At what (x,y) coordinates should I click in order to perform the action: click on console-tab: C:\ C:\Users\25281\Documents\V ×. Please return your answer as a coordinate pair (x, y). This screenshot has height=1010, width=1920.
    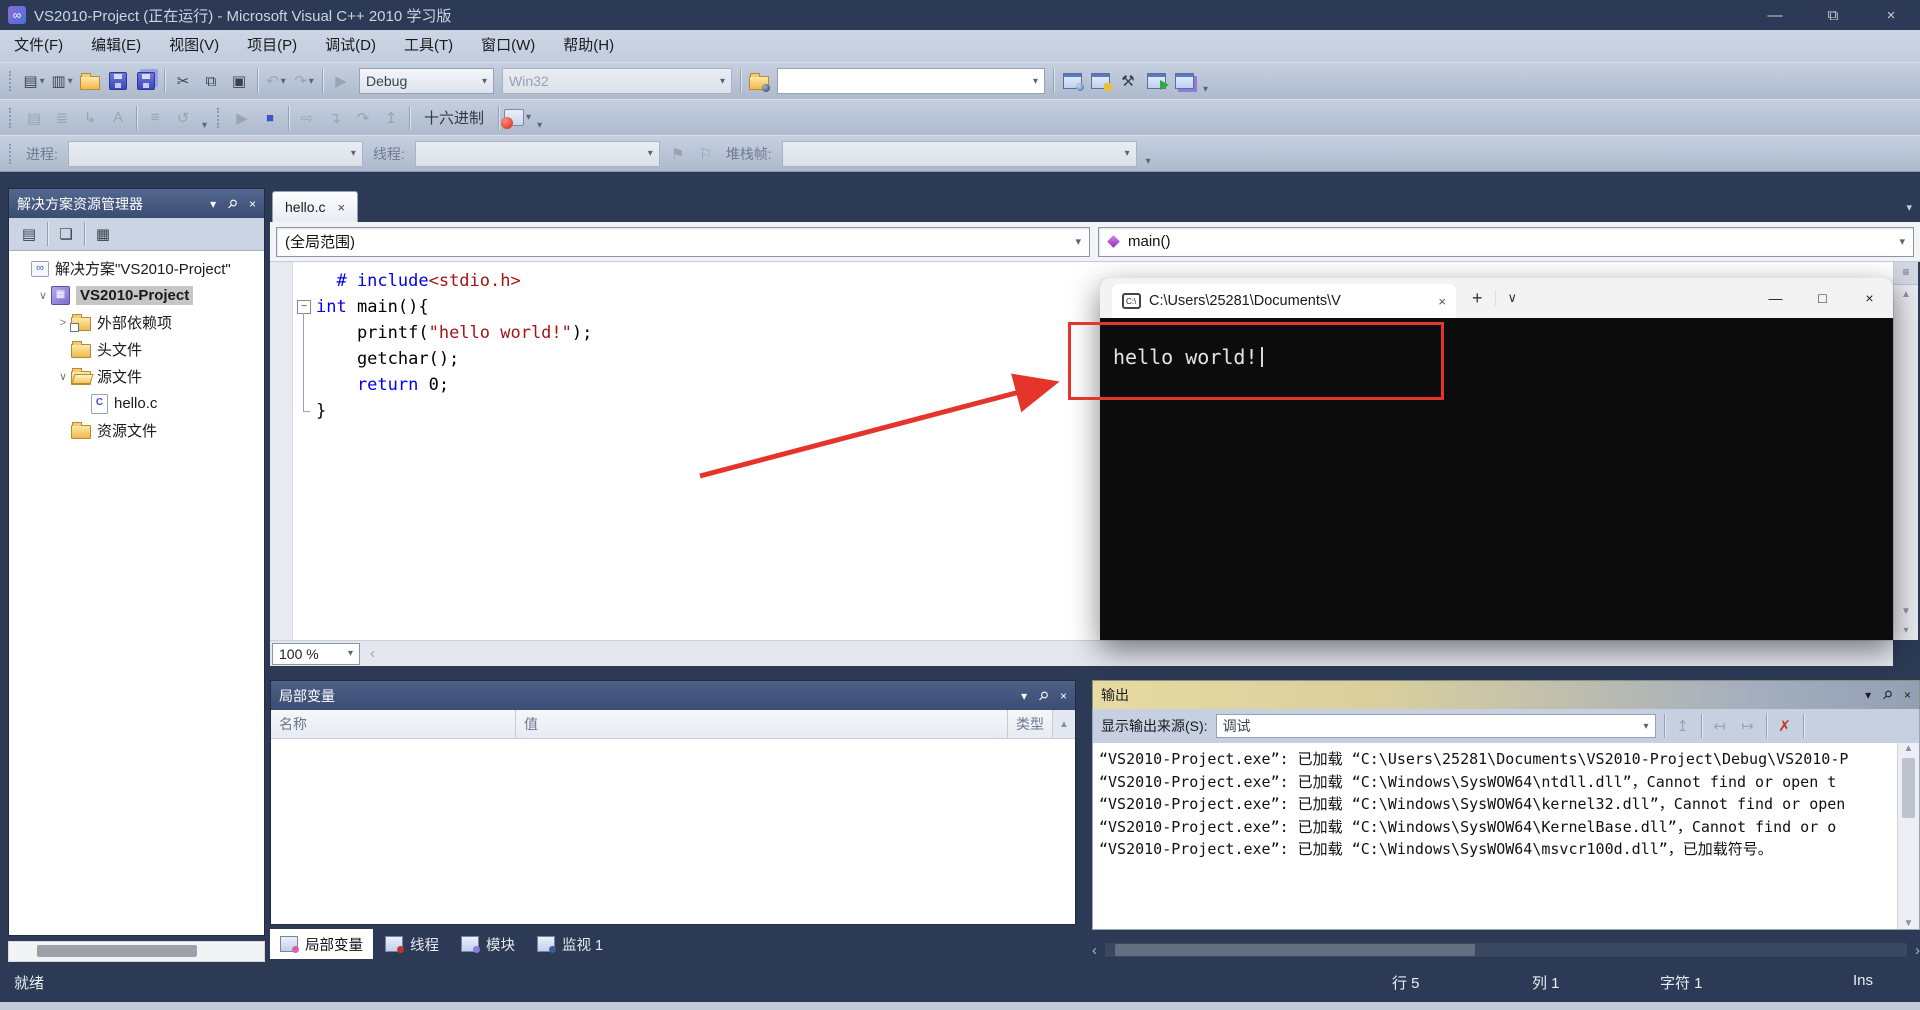
    Looking at the image, I should click on (1284, 301).